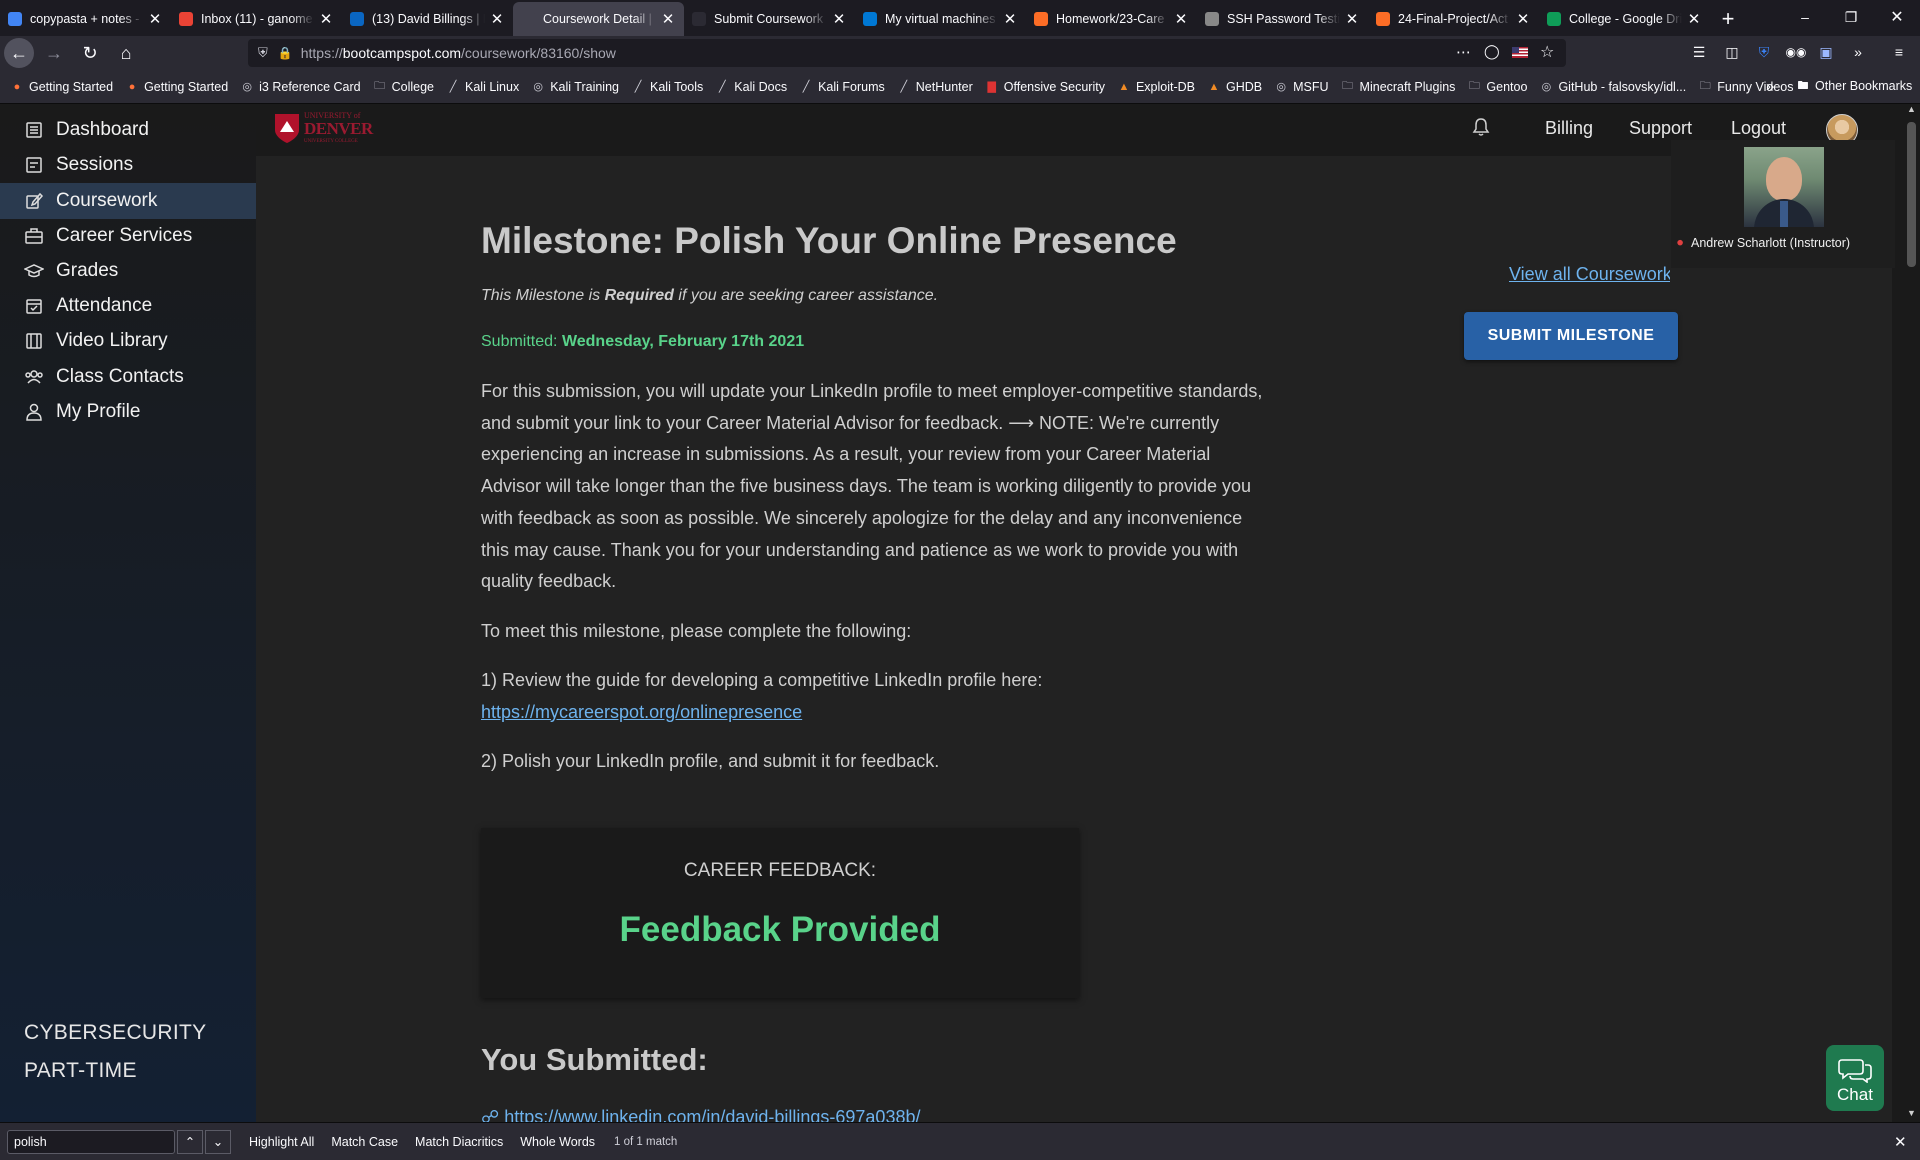 This screenshot has width=1920, height=1160. What do you see at coordinates (751, 87) in the screenshot?
I see `bookmark-item: ╱ Kali Docs` at bounding box center [751, 87].